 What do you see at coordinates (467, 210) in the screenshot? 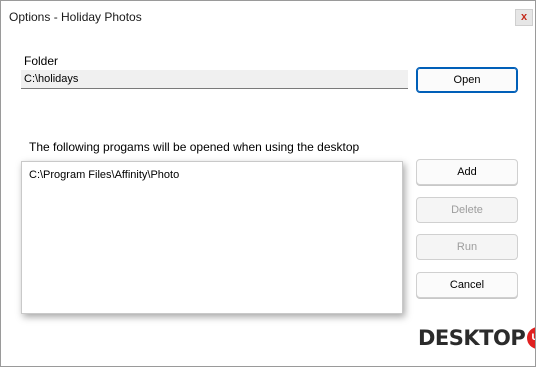
I see `delete-button: Delete` at bounding box center [467, 210].